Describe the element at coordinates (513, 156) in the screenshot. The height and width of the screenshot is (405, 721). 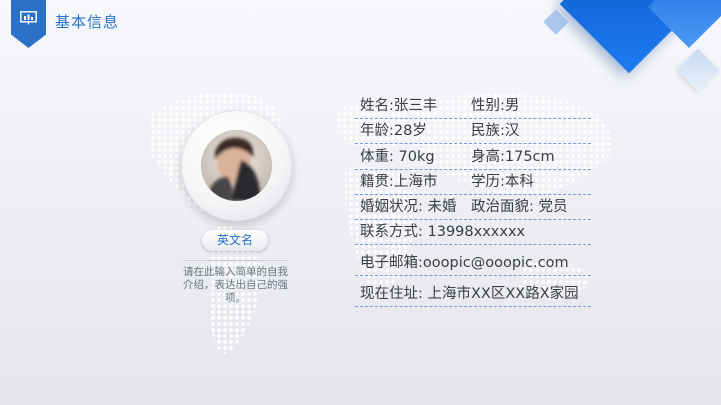
I see `info-height: 身高:175cm` at that location.